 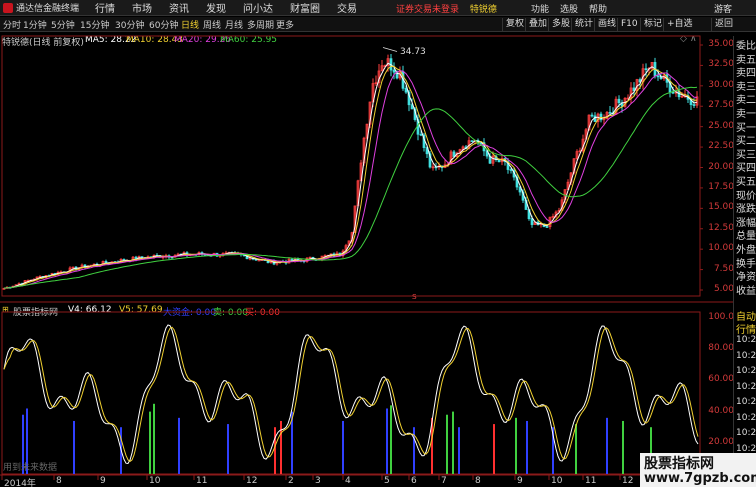 I want to click on price-tick-label: 10.00, so click(x=721, y=248).